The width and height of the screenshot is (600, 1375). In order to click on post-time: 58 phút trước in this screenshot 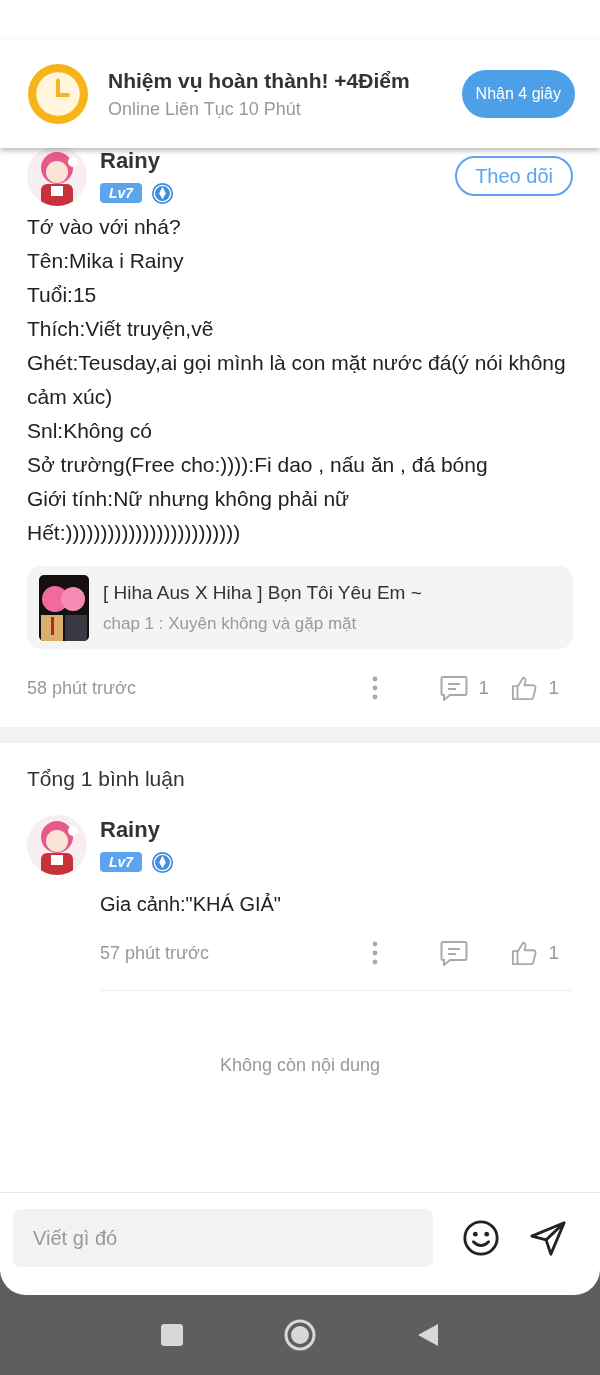, I will do `click(82, 688)`.